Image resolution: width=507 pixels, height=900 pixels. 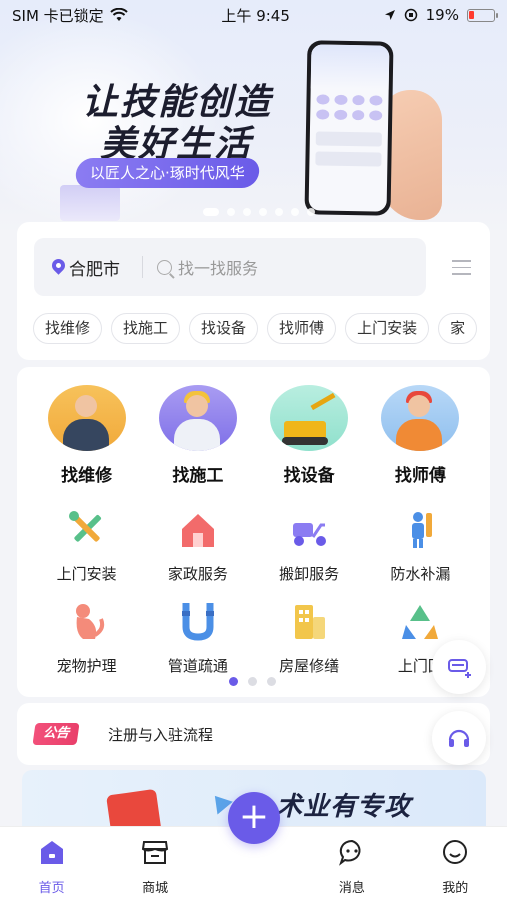 I want to click on chip-housekeeping: 家, so click(x=458, y=328).